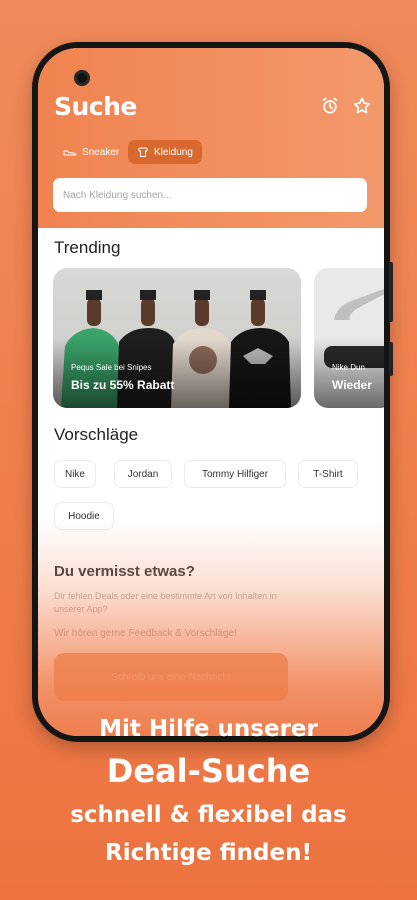  I want to click on chip-kleidung: Kleidung, so click(165, 152).